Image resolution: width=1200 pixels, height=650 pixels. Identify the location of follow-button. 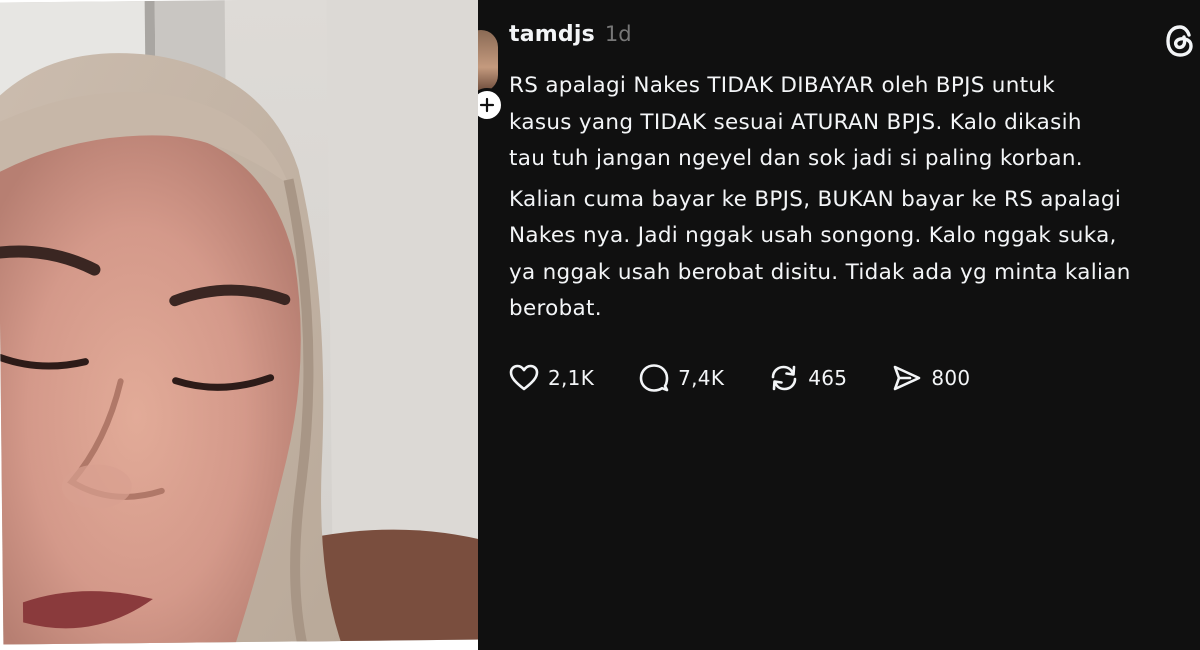
(491, 105).